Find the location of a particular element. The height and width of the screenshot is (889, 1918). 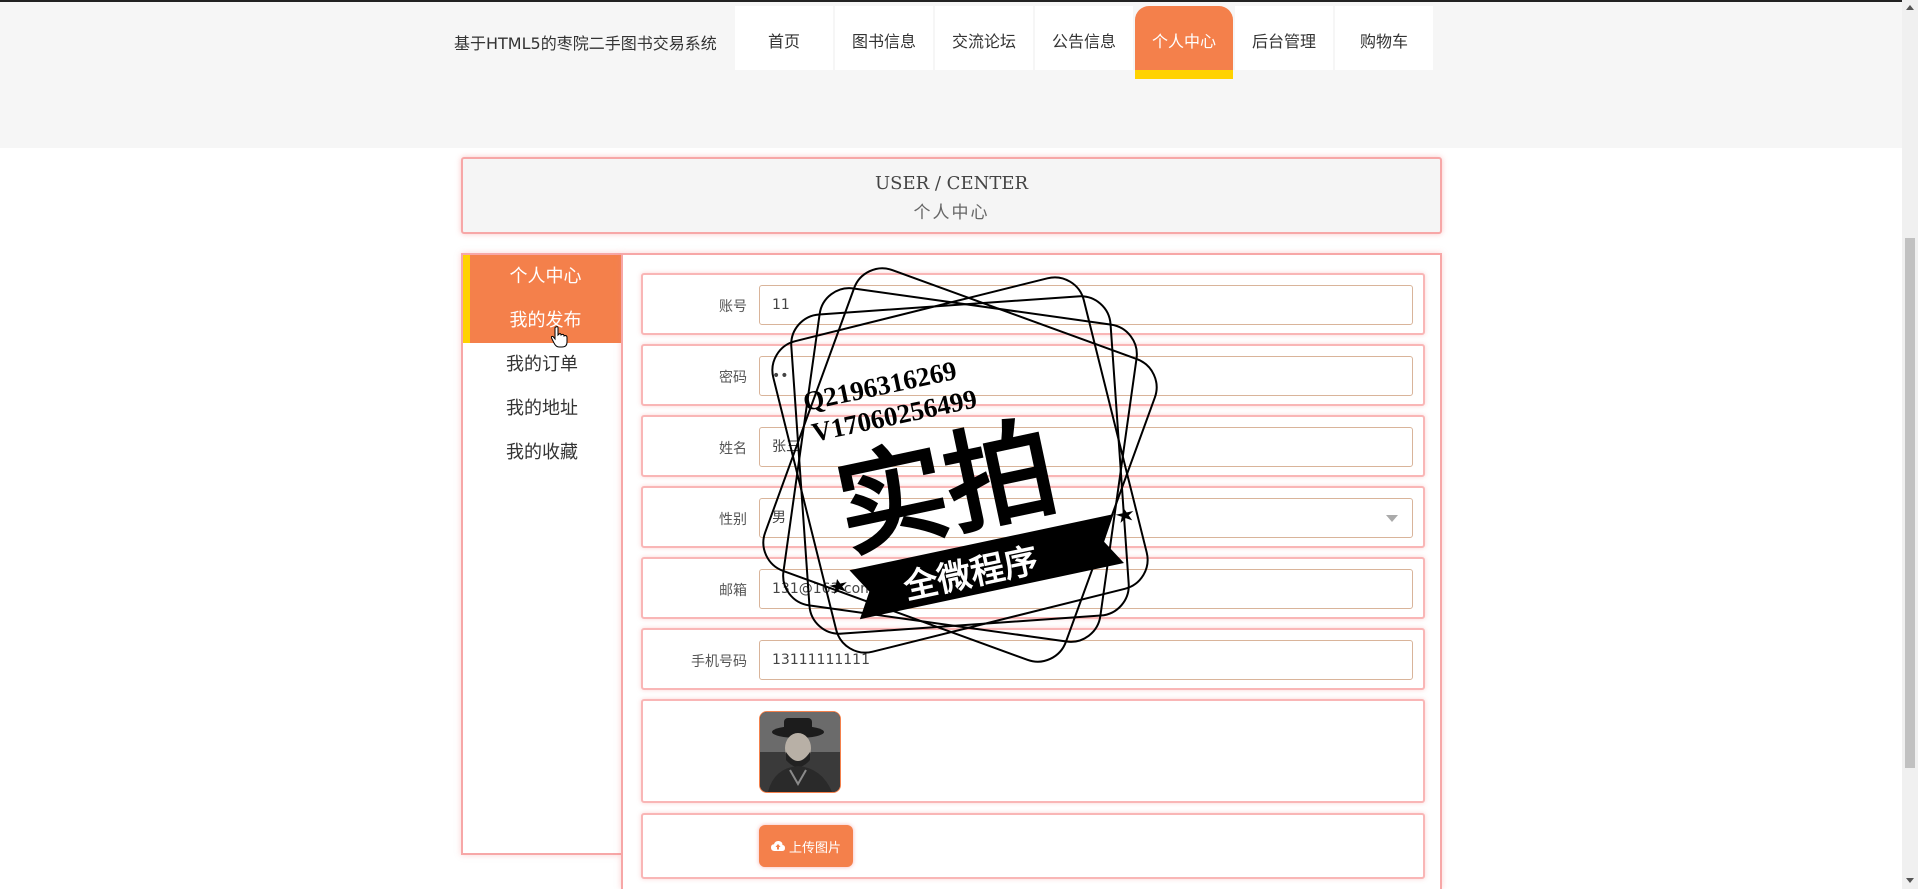

email-label: 邮箱 is located at coordinates (733, 591).